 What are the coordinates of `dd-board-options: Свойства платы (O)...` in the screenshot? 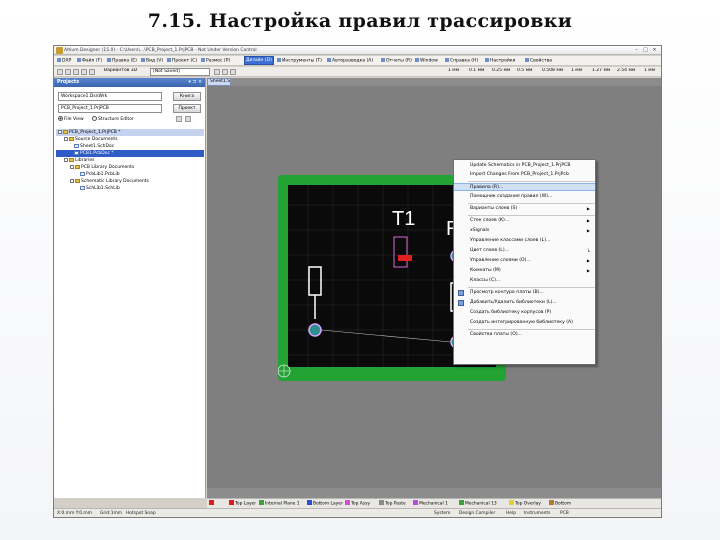 It's located at (524, 335).